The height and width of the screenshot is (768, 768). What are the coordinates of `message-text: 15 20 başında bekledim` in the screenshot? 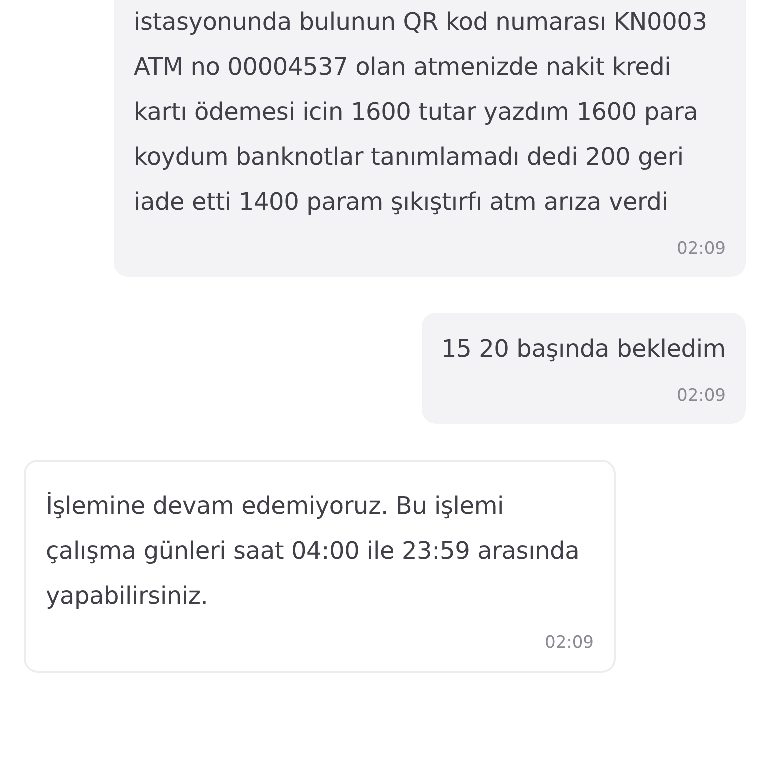 It's located at (584, 349).